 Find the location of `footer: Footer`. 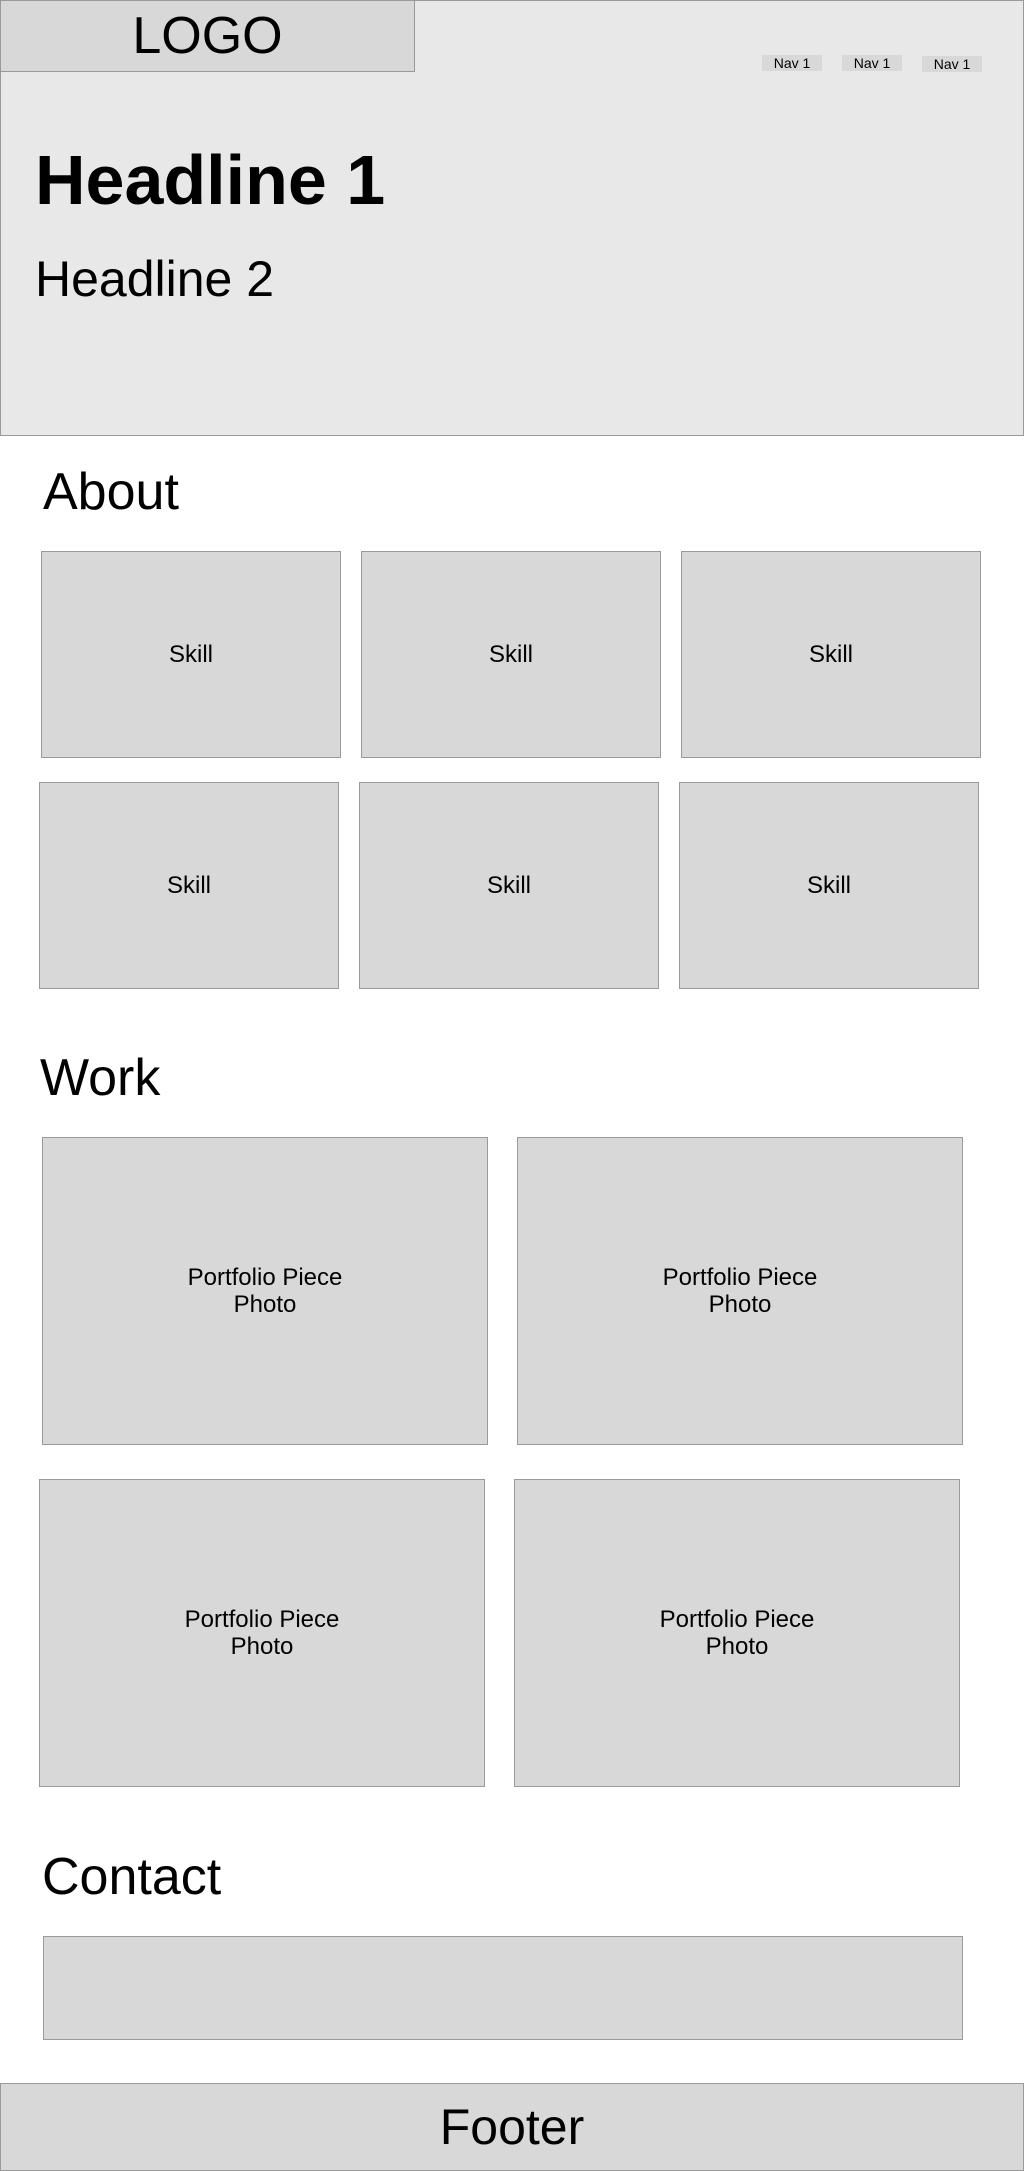

footer: Footer is located at coordinates (512, 2127).